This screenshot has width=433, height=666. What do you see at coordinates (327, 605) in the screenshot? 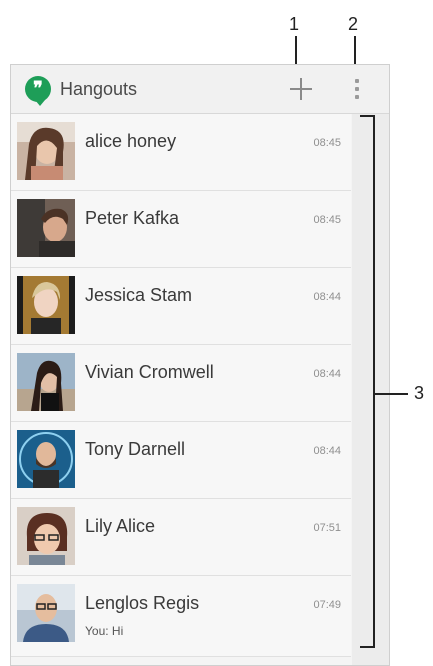
I see `message-time: 07:49` at bounding box center [327, 605].